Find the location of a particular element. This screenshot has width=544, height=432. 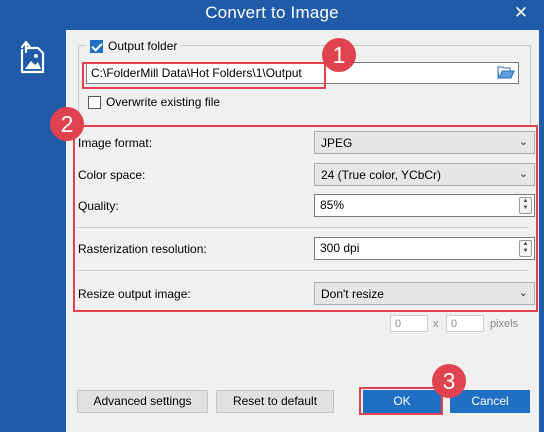

advanced-settings-button: Advanced settings is located at coordinates (142, 401).